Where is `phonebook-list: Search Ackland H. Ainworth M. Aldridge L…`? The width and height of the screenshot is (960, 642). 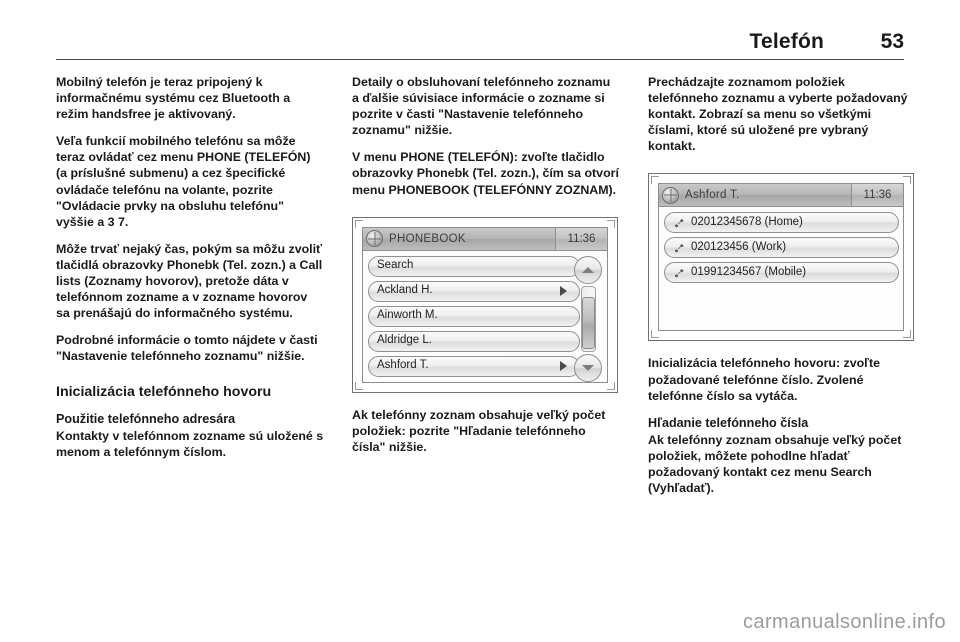 phonebook-list: Search Ackland H. Ainworth M. Aldridge L… is located at coordinates (474, 316).